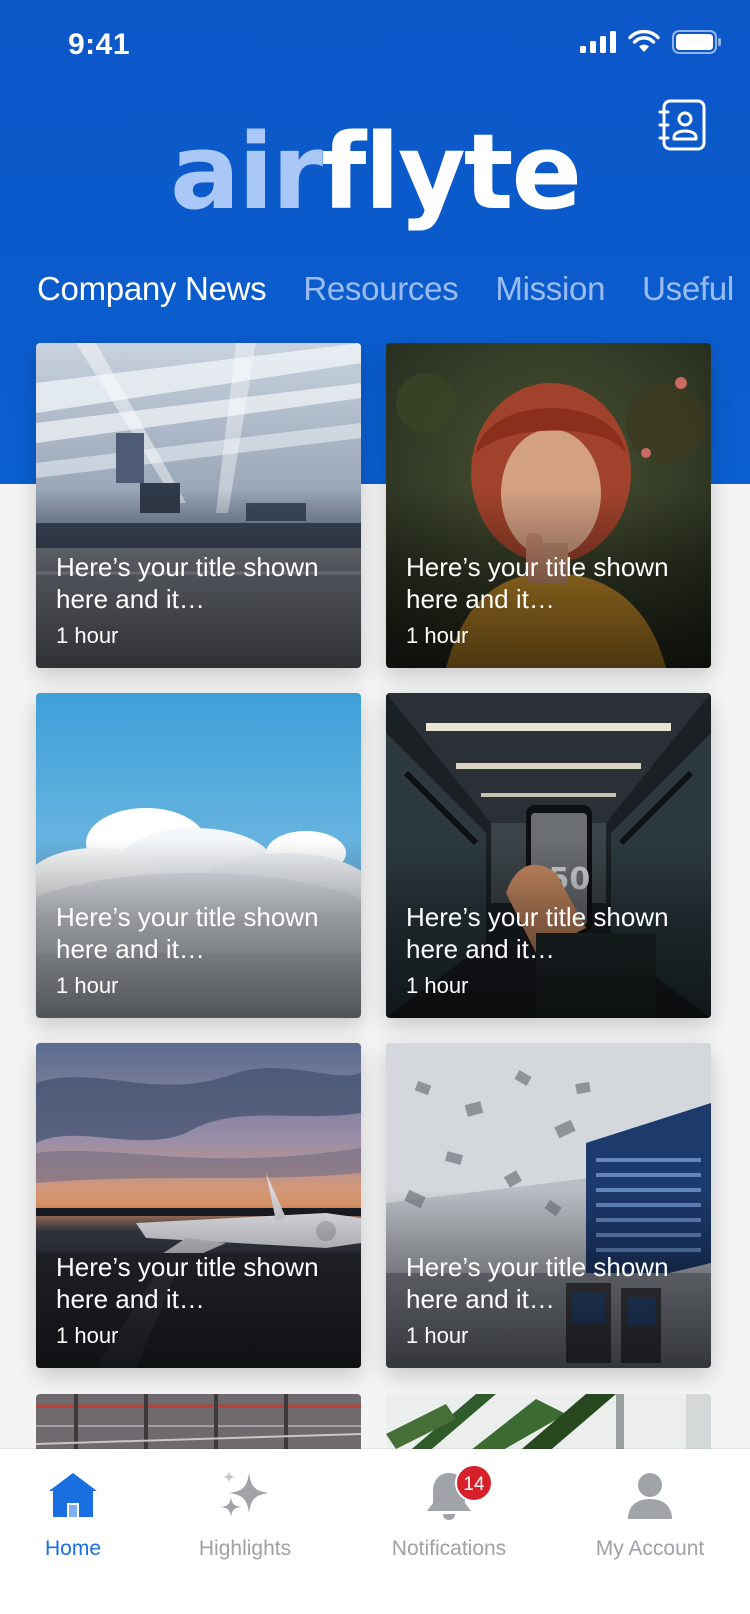 The height and width of the screenshot is (1614, 750). What do you see at coordinates (451, 172) in the screenshot?
I see `logo-part-flyte: flyte` at bounding box center [451, 172].